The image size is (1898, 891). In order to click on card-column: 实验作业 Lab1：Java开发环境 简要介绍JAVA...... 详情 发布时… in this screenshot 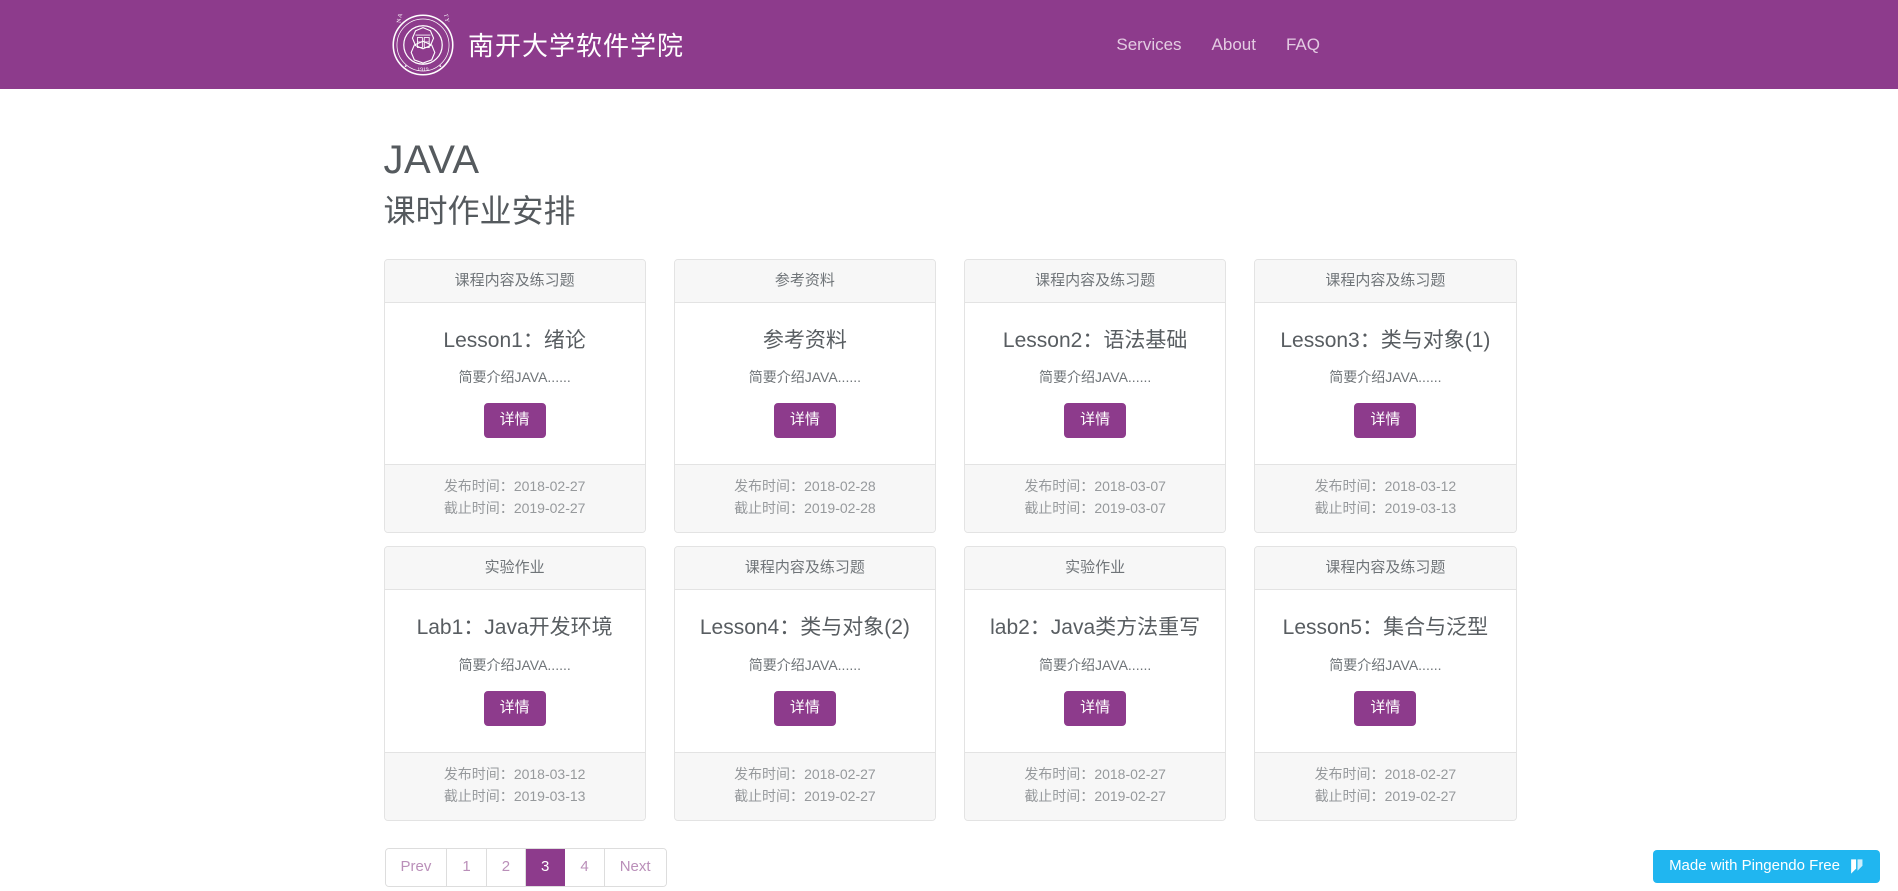, I will do `click(515, 690)`.